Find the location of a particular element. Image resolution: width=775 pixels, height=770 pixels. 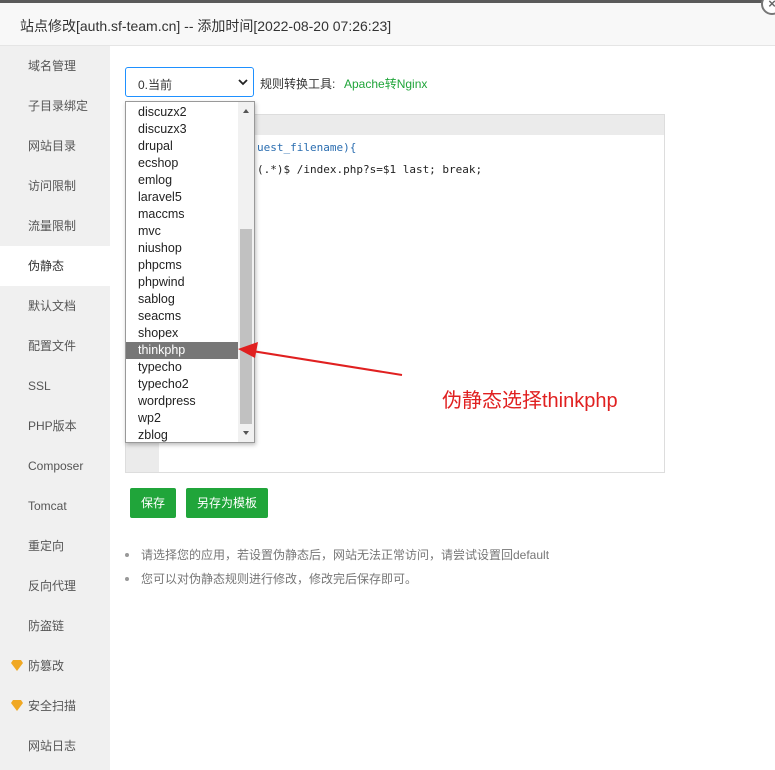

annotation-text: 伪静态选择thinkphp is located at coordinates (530, 401).